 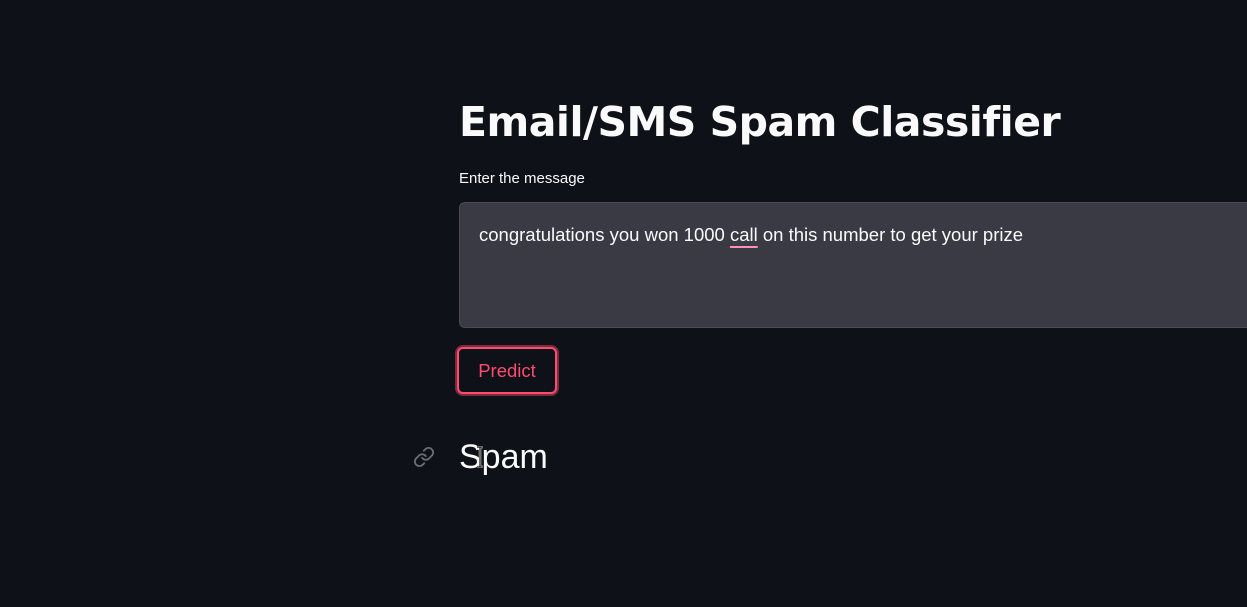 What do you see at coordinates (424, 457) in the screenshot?
I see `link-icon` at bounding box center [424, 457].